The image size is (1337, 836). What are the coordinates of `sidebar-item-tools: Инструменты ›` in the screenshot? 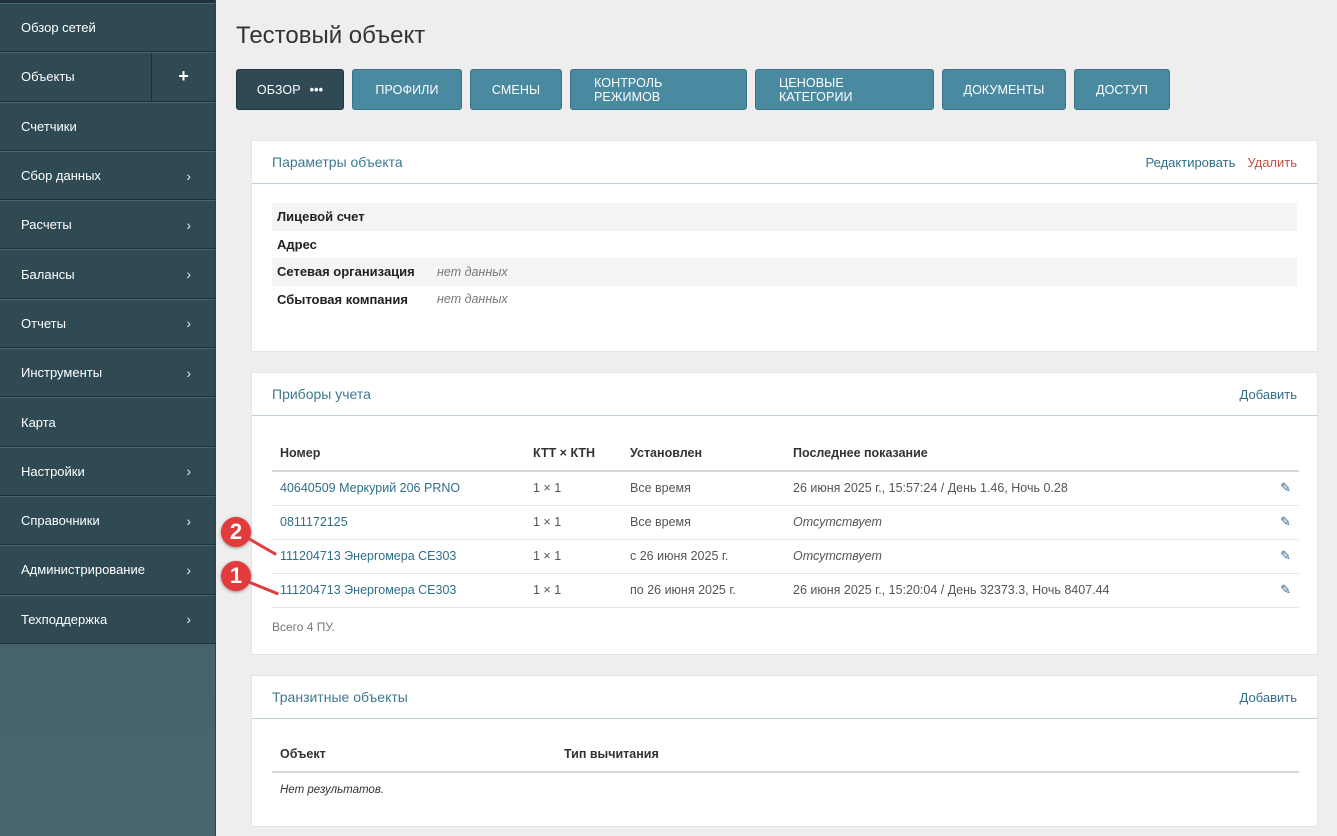 It's located at (107, 373).